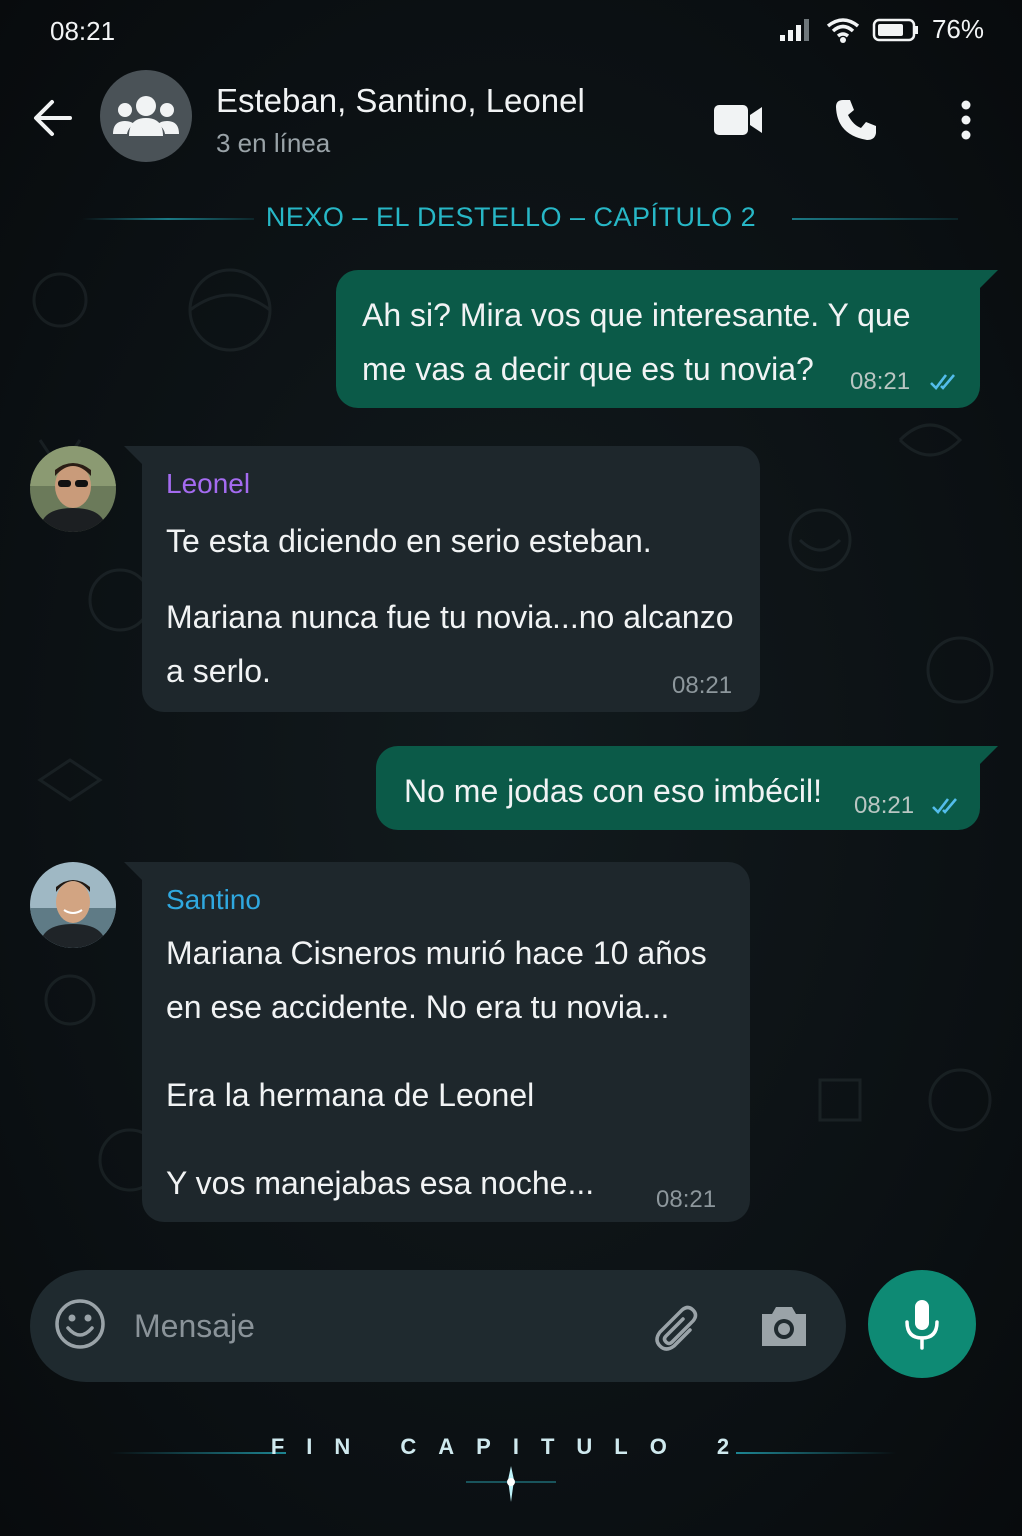  I want to click on video-call-icon, so click(738, 120).